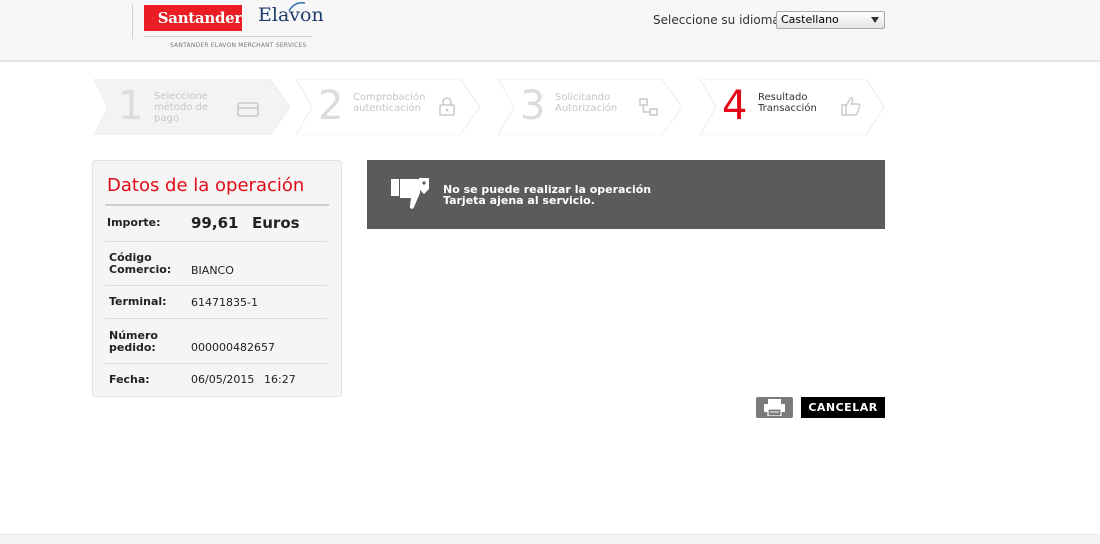  What do you see at coordinates (181, 107) in the screenshot?
I see `step-1-label: Seleccione método de pago` at bounding box center [181, 107].